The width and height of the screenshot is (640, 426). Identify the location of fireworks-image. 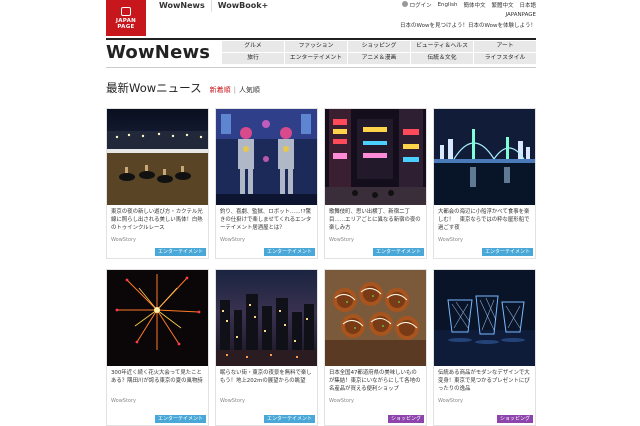
(157, 318).